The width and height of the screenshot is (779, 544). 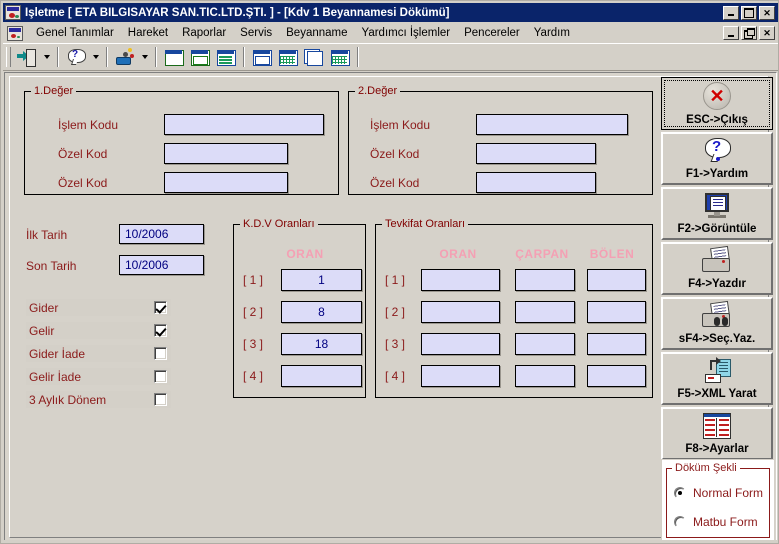 What do you see at coordinates (98, 307) in the screenshot?
I see `checkbox-row-gider: Gider` at bounding box center [98, 307].